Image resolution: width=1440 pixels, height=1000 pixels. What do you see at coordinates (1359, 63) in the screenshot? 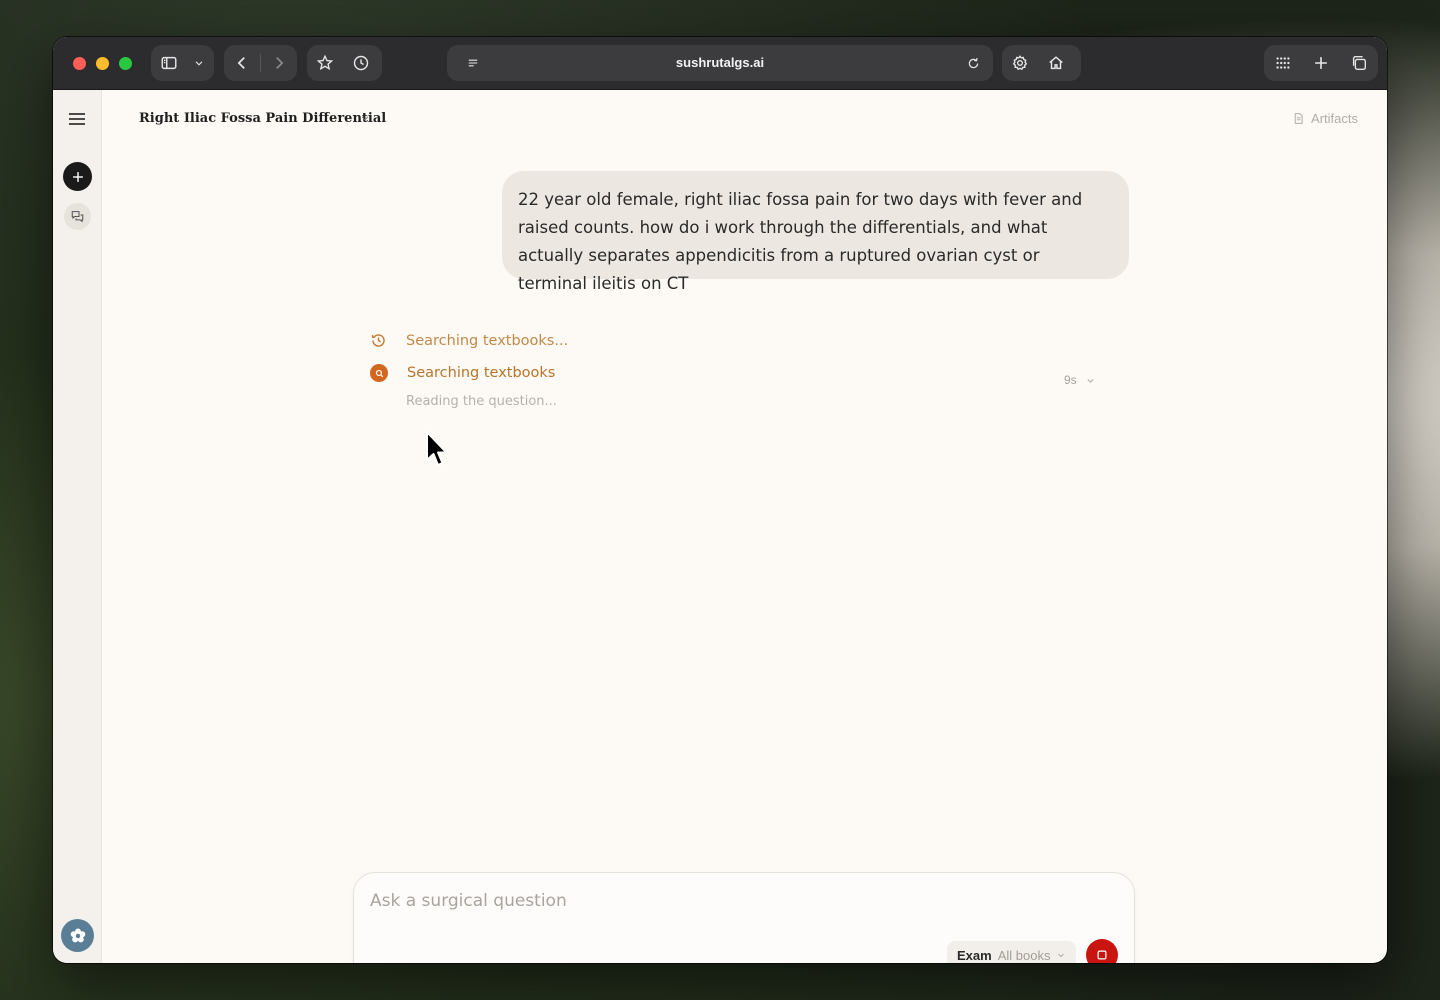
I see `tab-overview-icon` at bounding box center [1359, 63].